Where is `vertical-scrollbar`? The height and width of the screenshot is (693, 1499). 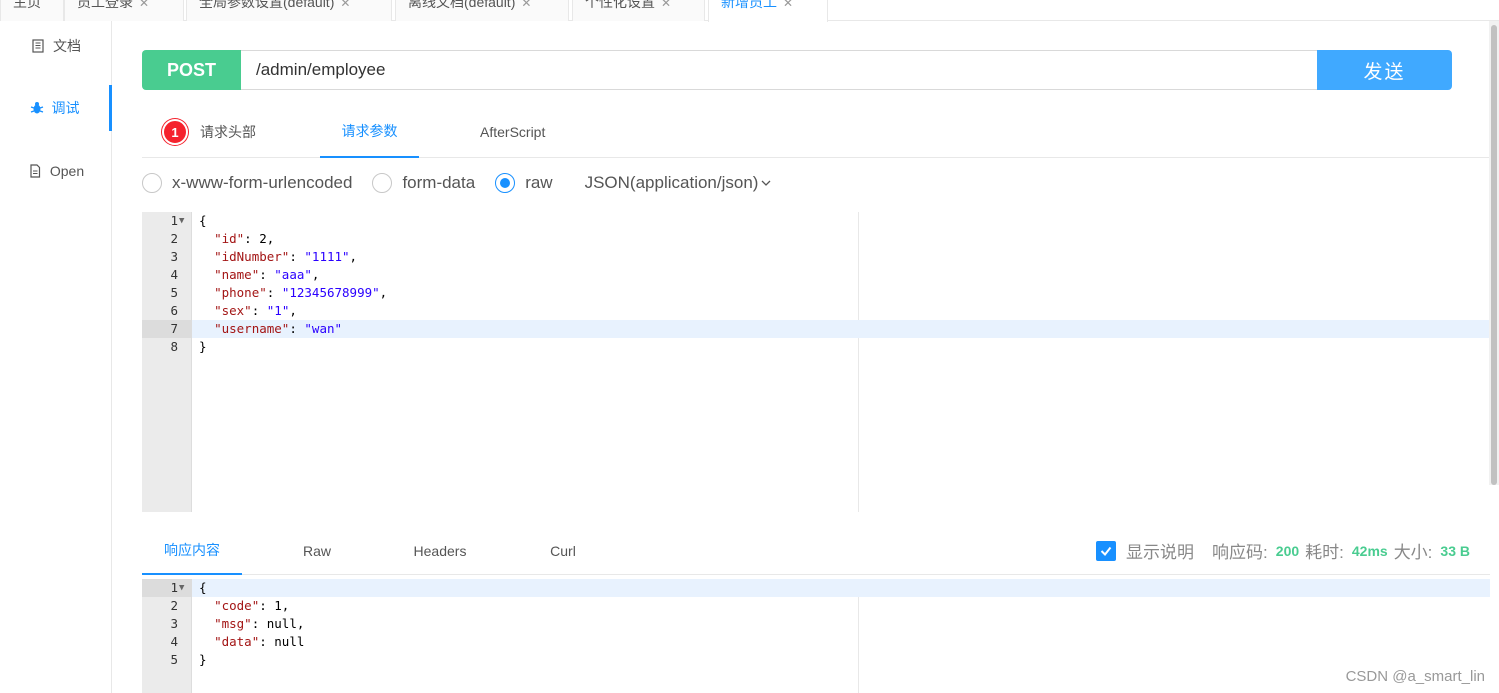 vertical-scrollbar is located at coordinates (1494, 253).